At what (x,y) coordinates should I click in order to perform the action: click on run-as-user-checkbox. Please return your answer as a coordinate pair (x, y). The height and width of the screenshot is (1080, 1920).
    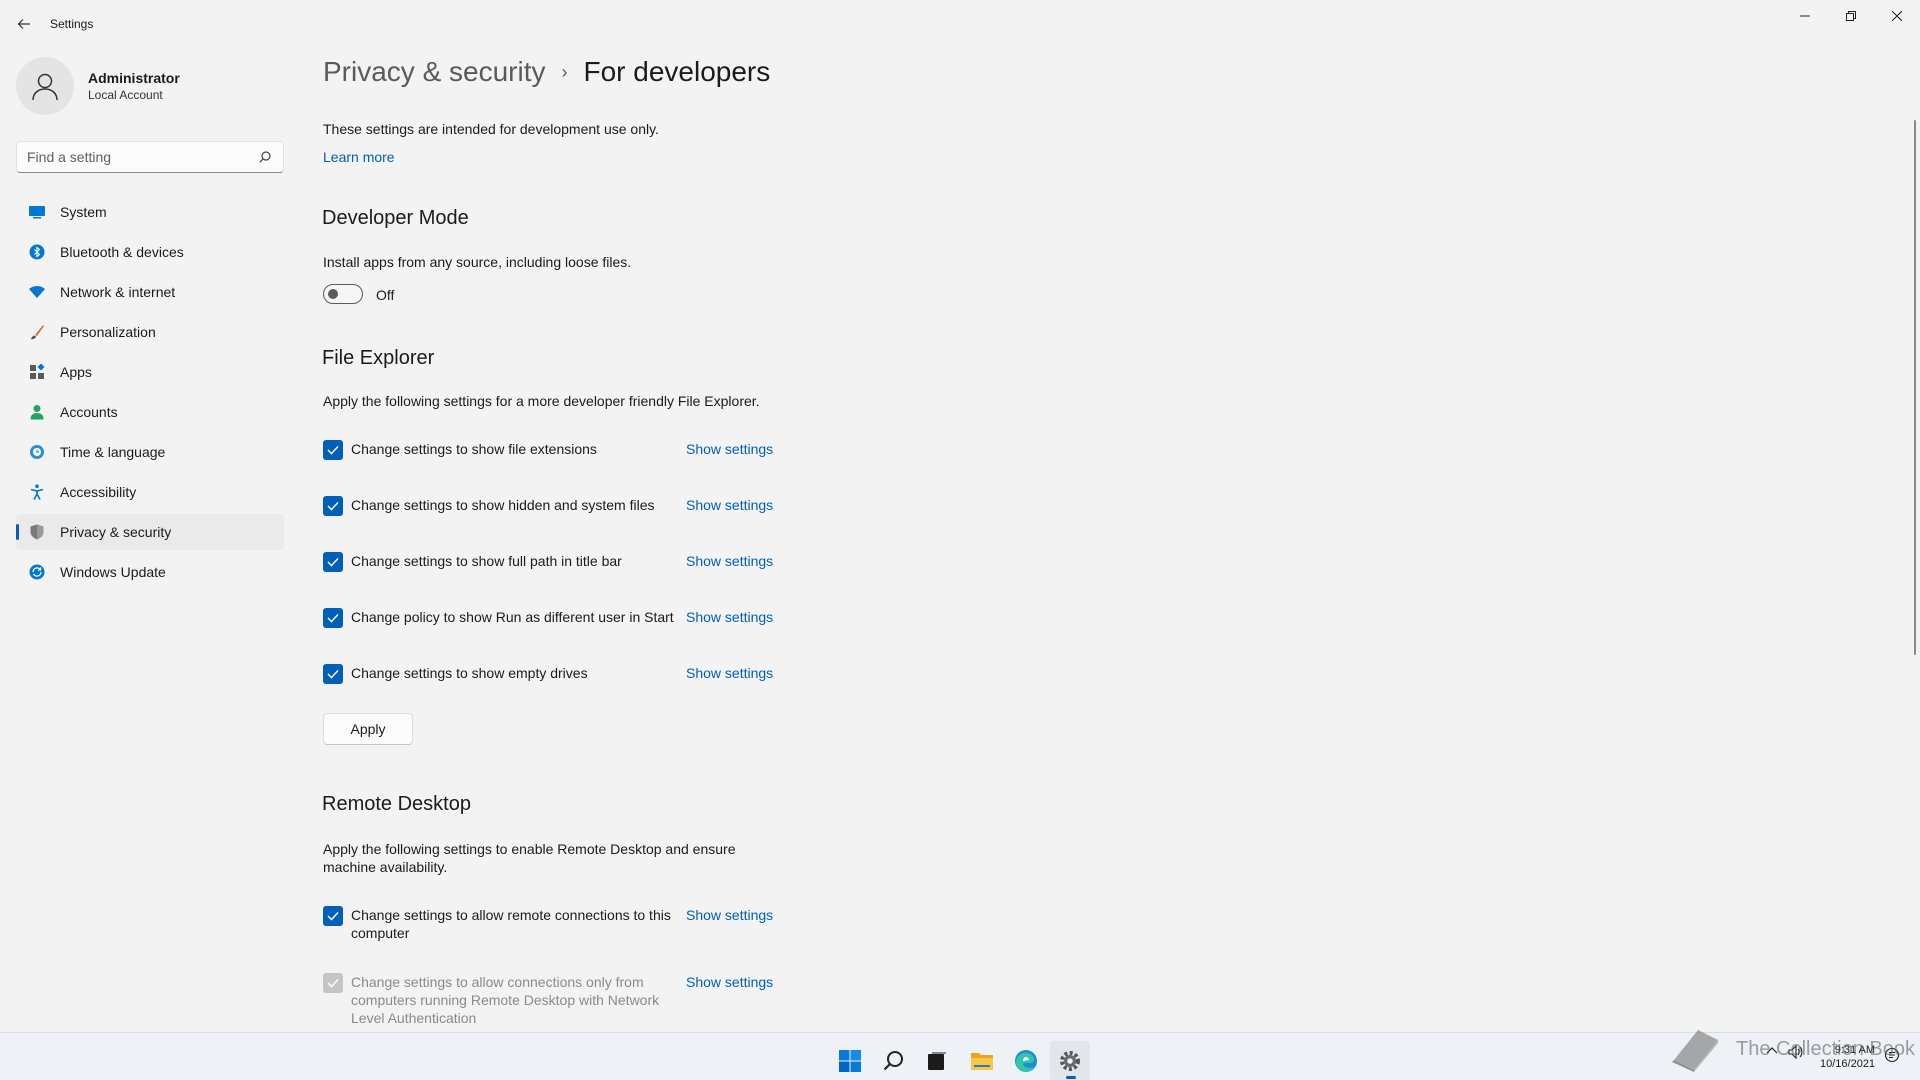
    Looking at the image, I should click on (333, 618).